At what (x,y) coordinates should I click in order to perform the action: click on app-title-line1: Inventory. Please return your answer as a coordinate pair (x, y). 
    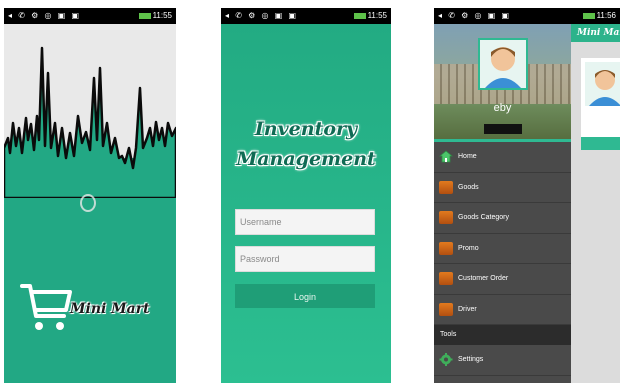
    Looking at the image, I should click on (306, 129).